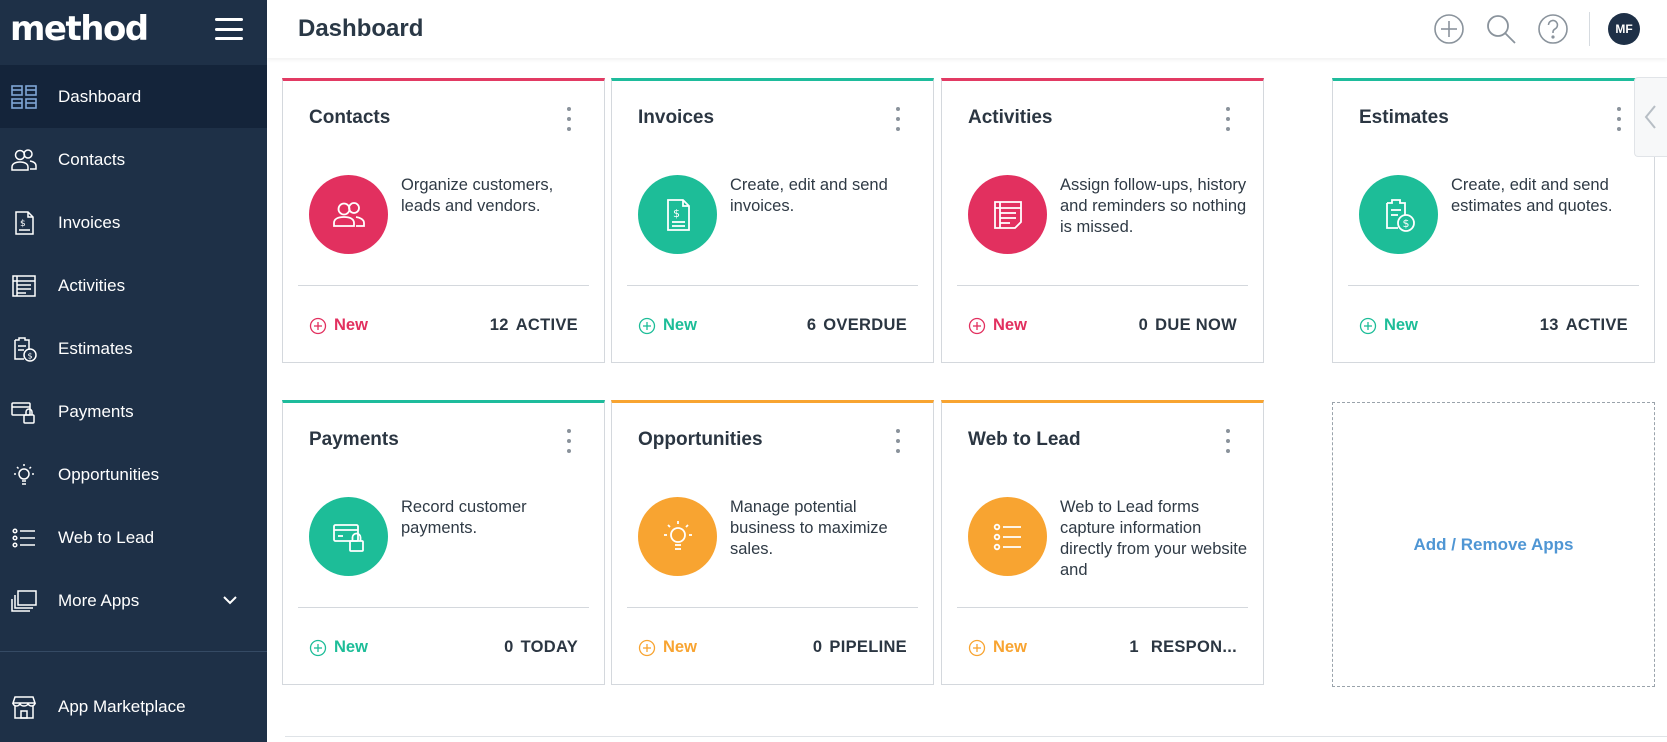  I want to click on sidebar-item-contacts: Contacts, so click(133, 159).